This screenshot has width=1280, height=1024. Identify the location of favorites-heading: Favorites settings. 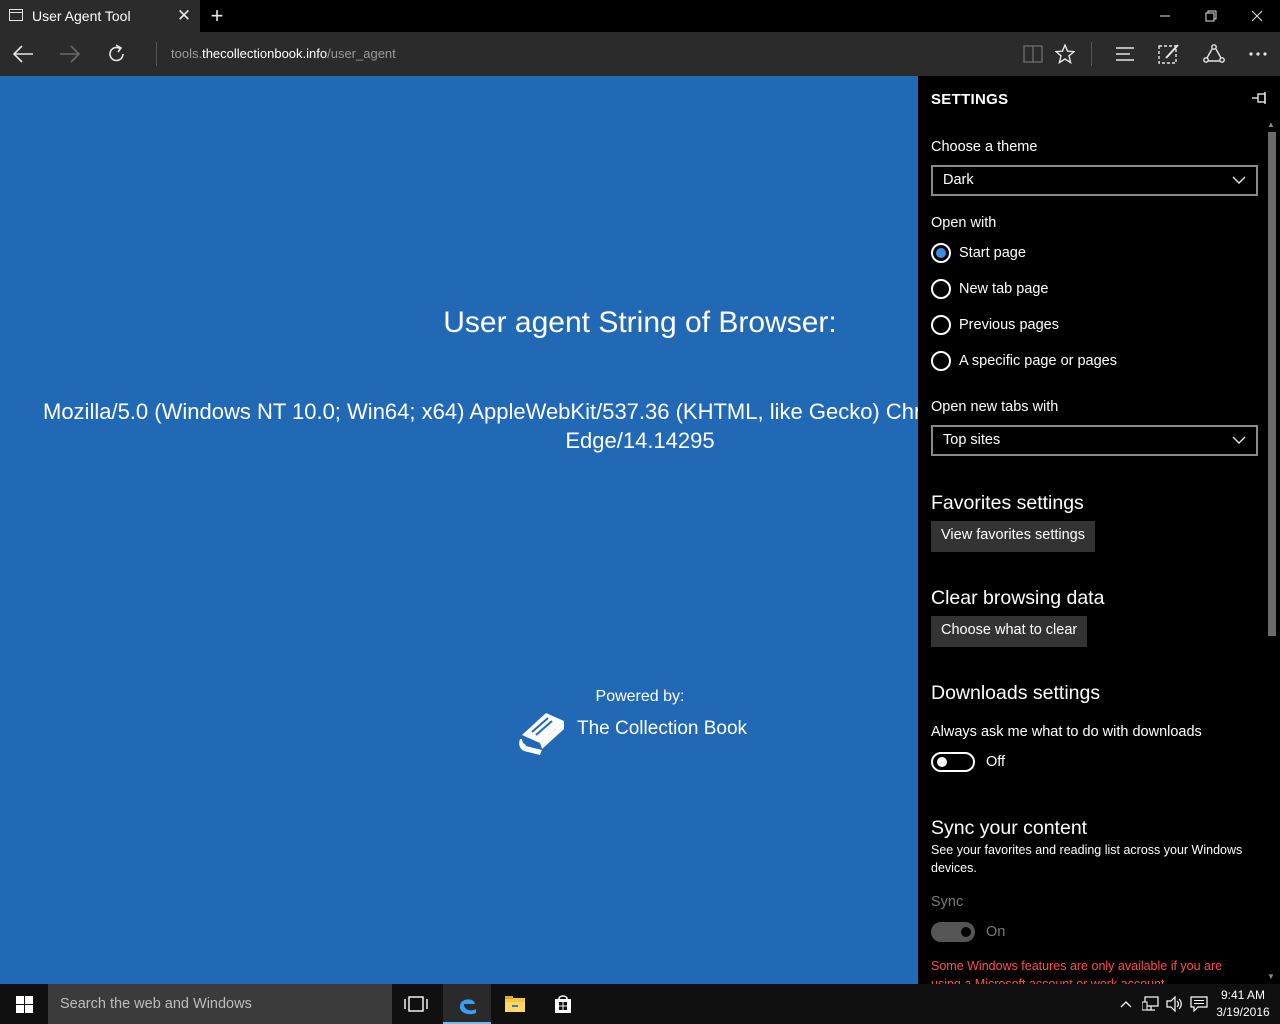
(1007, 503).